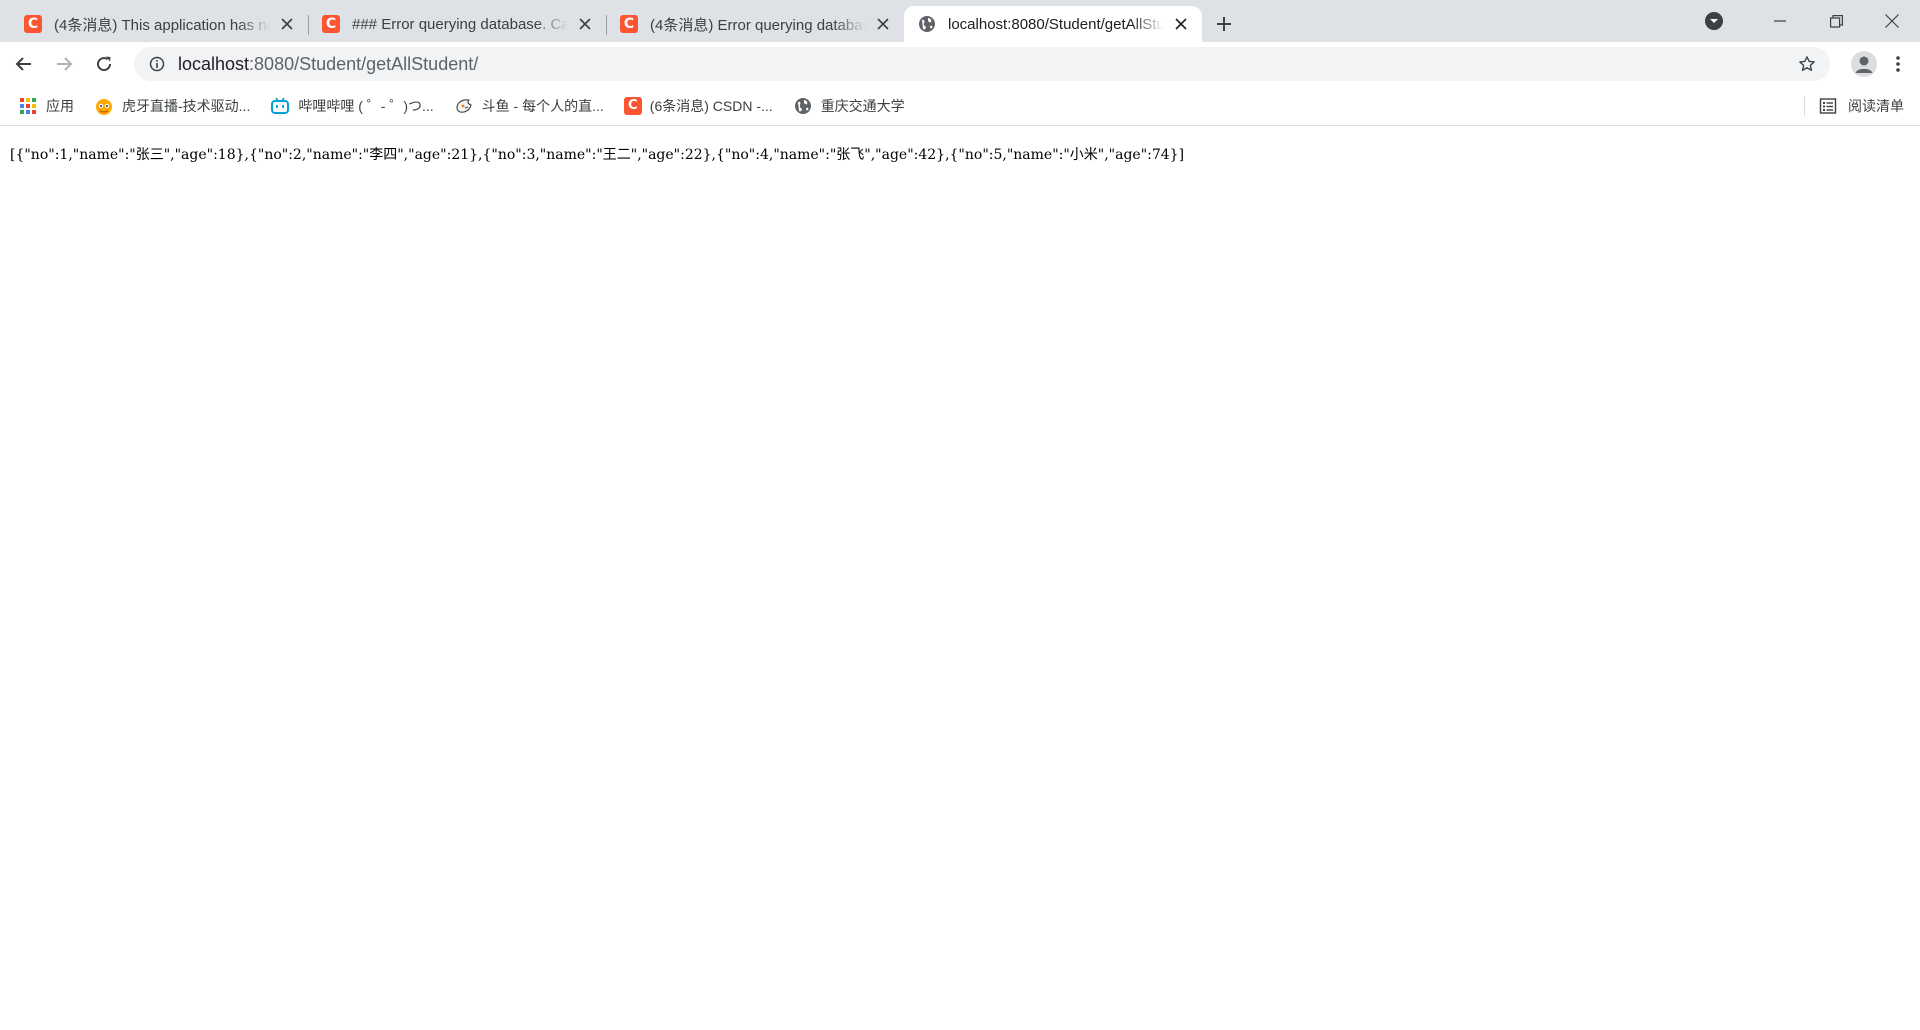 This screenshot has height=1030, width=1920. I want to click on reload-icon, so click(104, 64).